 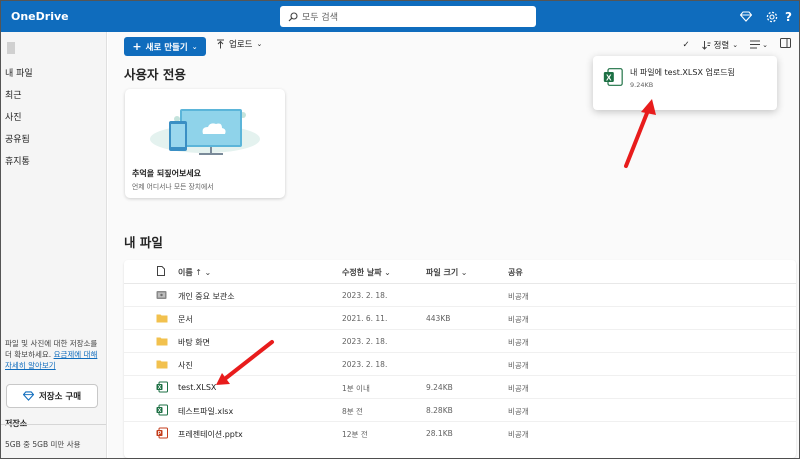 What do you see at coordinates (408, 16) in the screenshot?
I see `search-box: 모두 검색` at bounding box center [408, 16].